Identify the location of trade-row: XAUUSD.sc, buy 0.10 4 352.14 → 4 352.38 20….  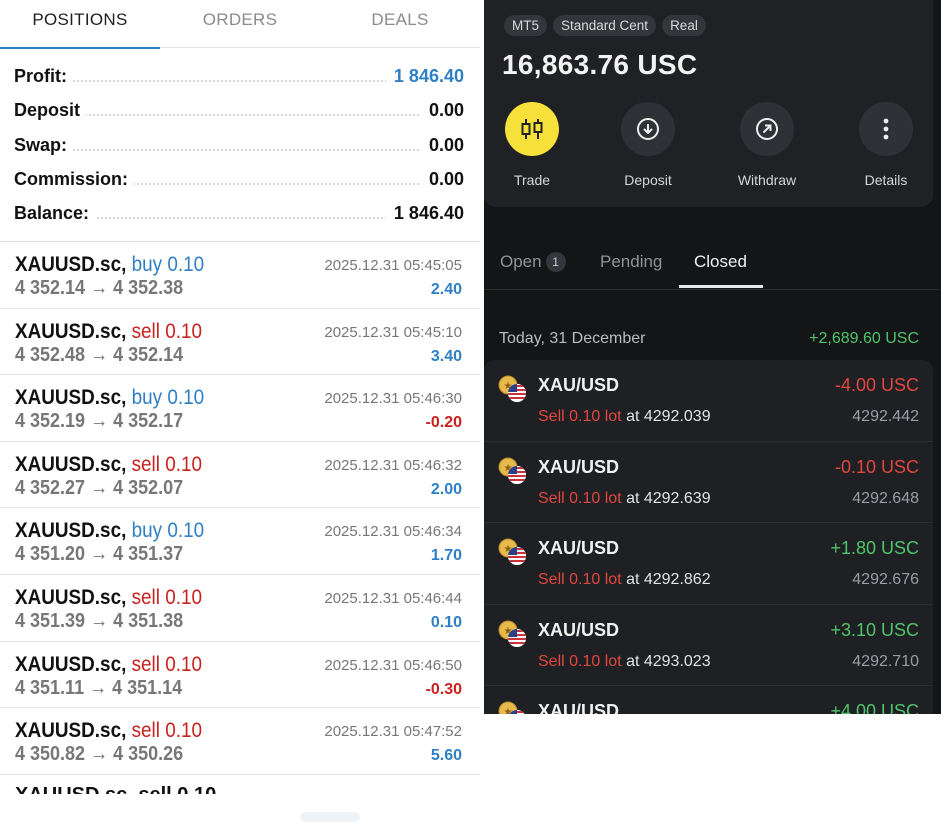
(240, 275).